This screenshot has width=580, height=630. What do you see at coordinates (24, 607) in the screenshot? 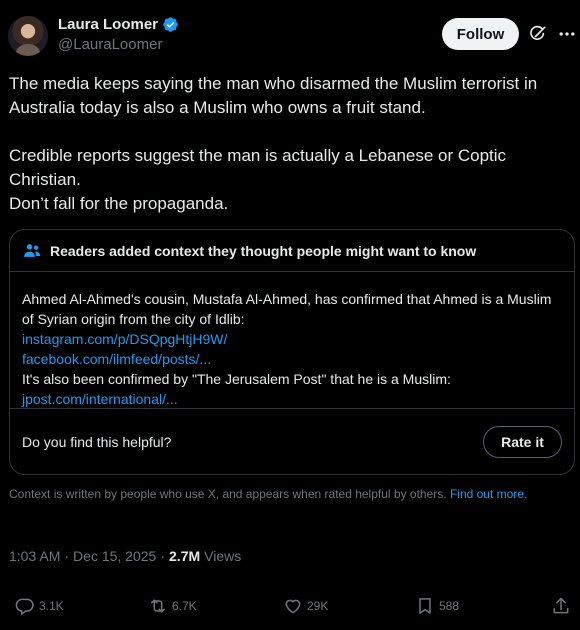
I see `reply-icon` at bounding box center [24, 607].